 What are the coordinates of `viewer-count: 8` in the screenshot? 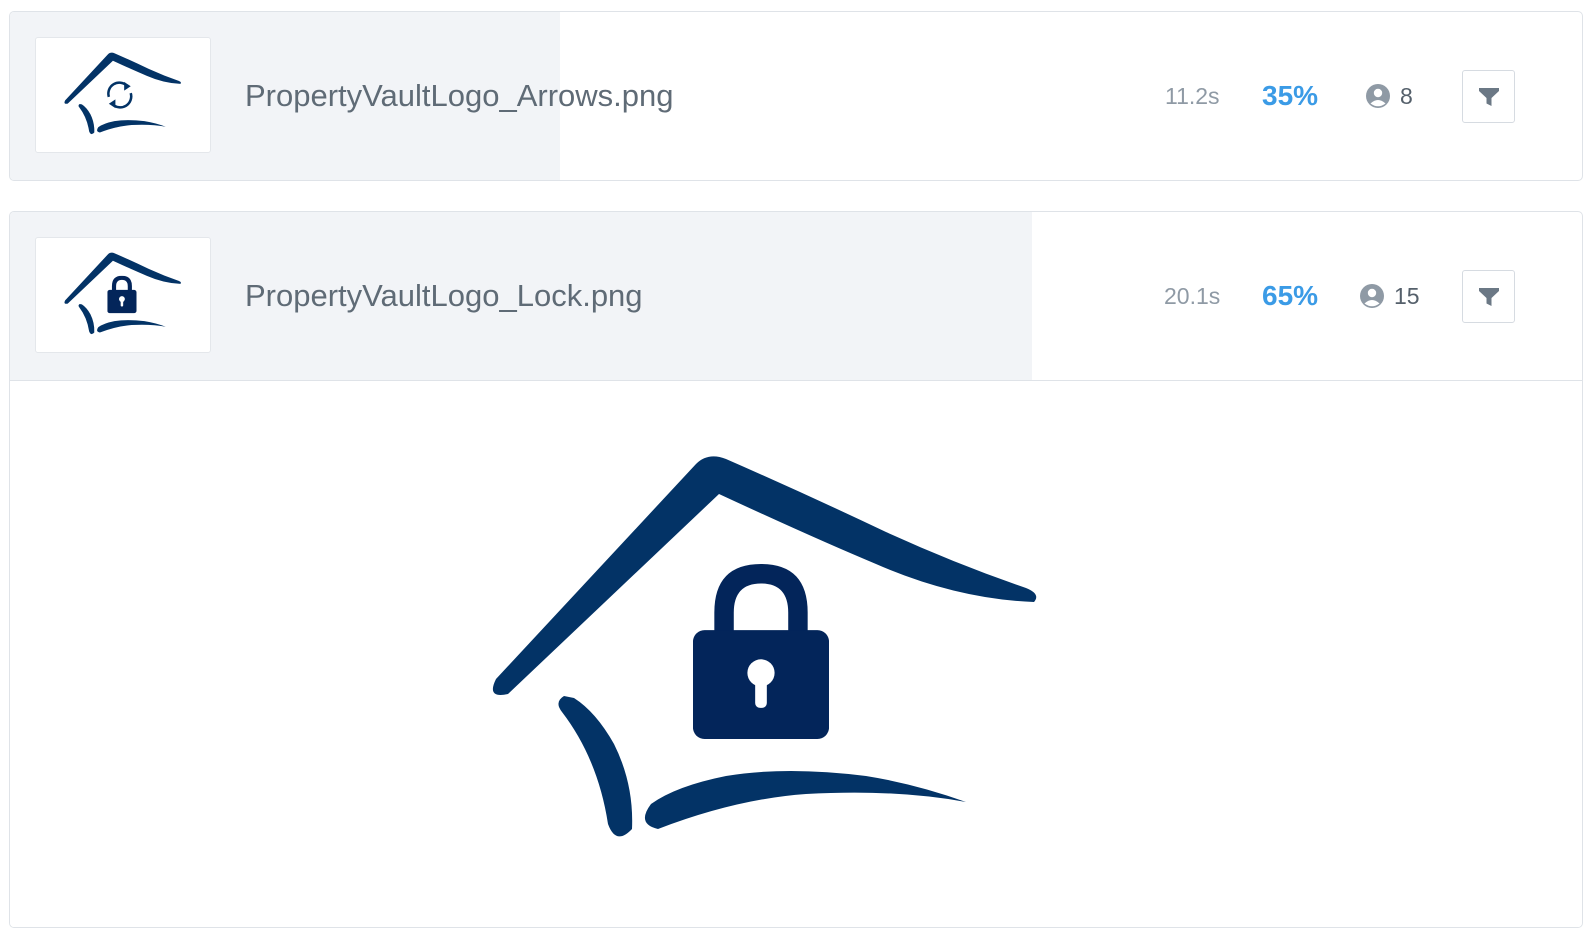 It's located at (1389, 96).